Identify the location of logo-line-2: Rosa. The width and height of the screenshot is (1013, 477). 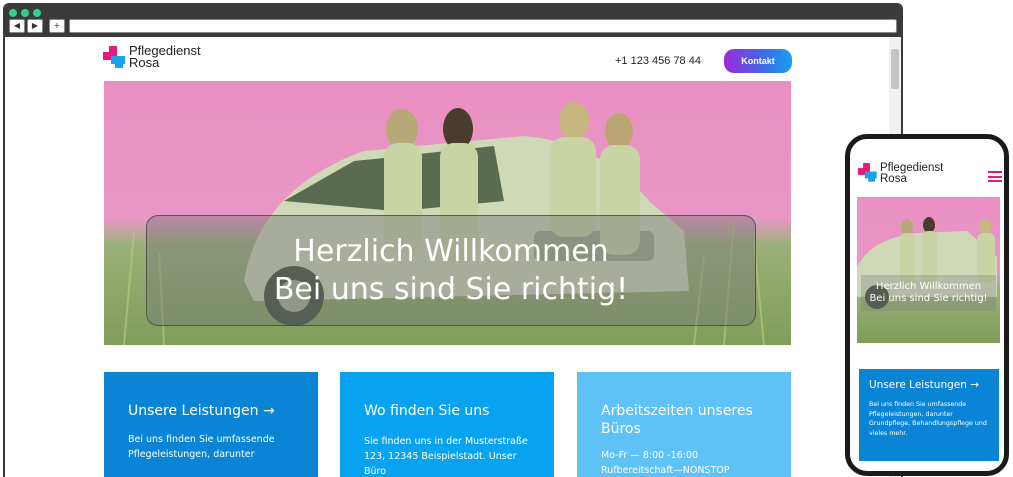
(144, 63).